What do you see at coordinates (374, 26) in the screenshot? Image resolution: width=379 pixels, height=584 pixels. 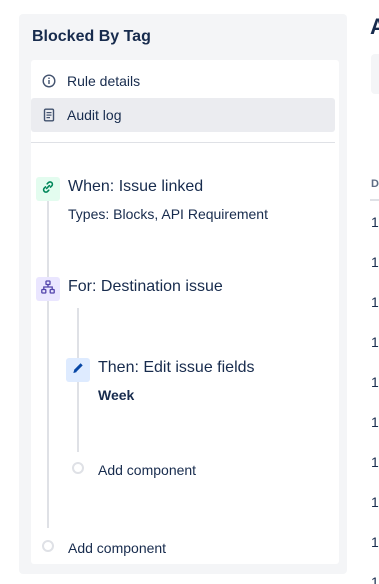 I see `main-heading: A` at bounding box center [374, 26].